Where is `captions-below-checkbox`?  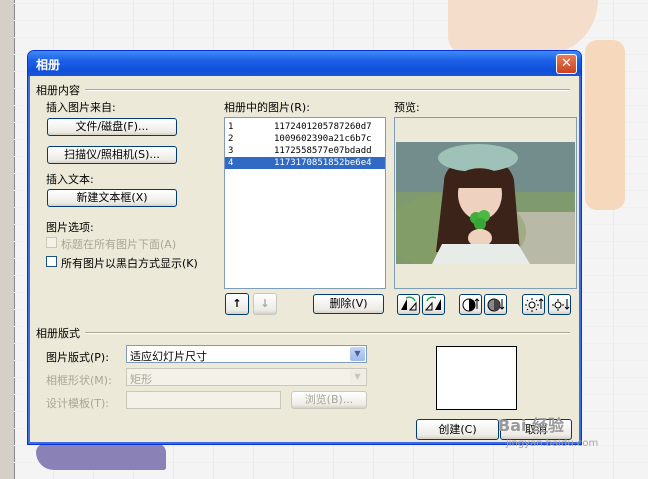
captions-below-checkbox is located at coordinates (51, 242).